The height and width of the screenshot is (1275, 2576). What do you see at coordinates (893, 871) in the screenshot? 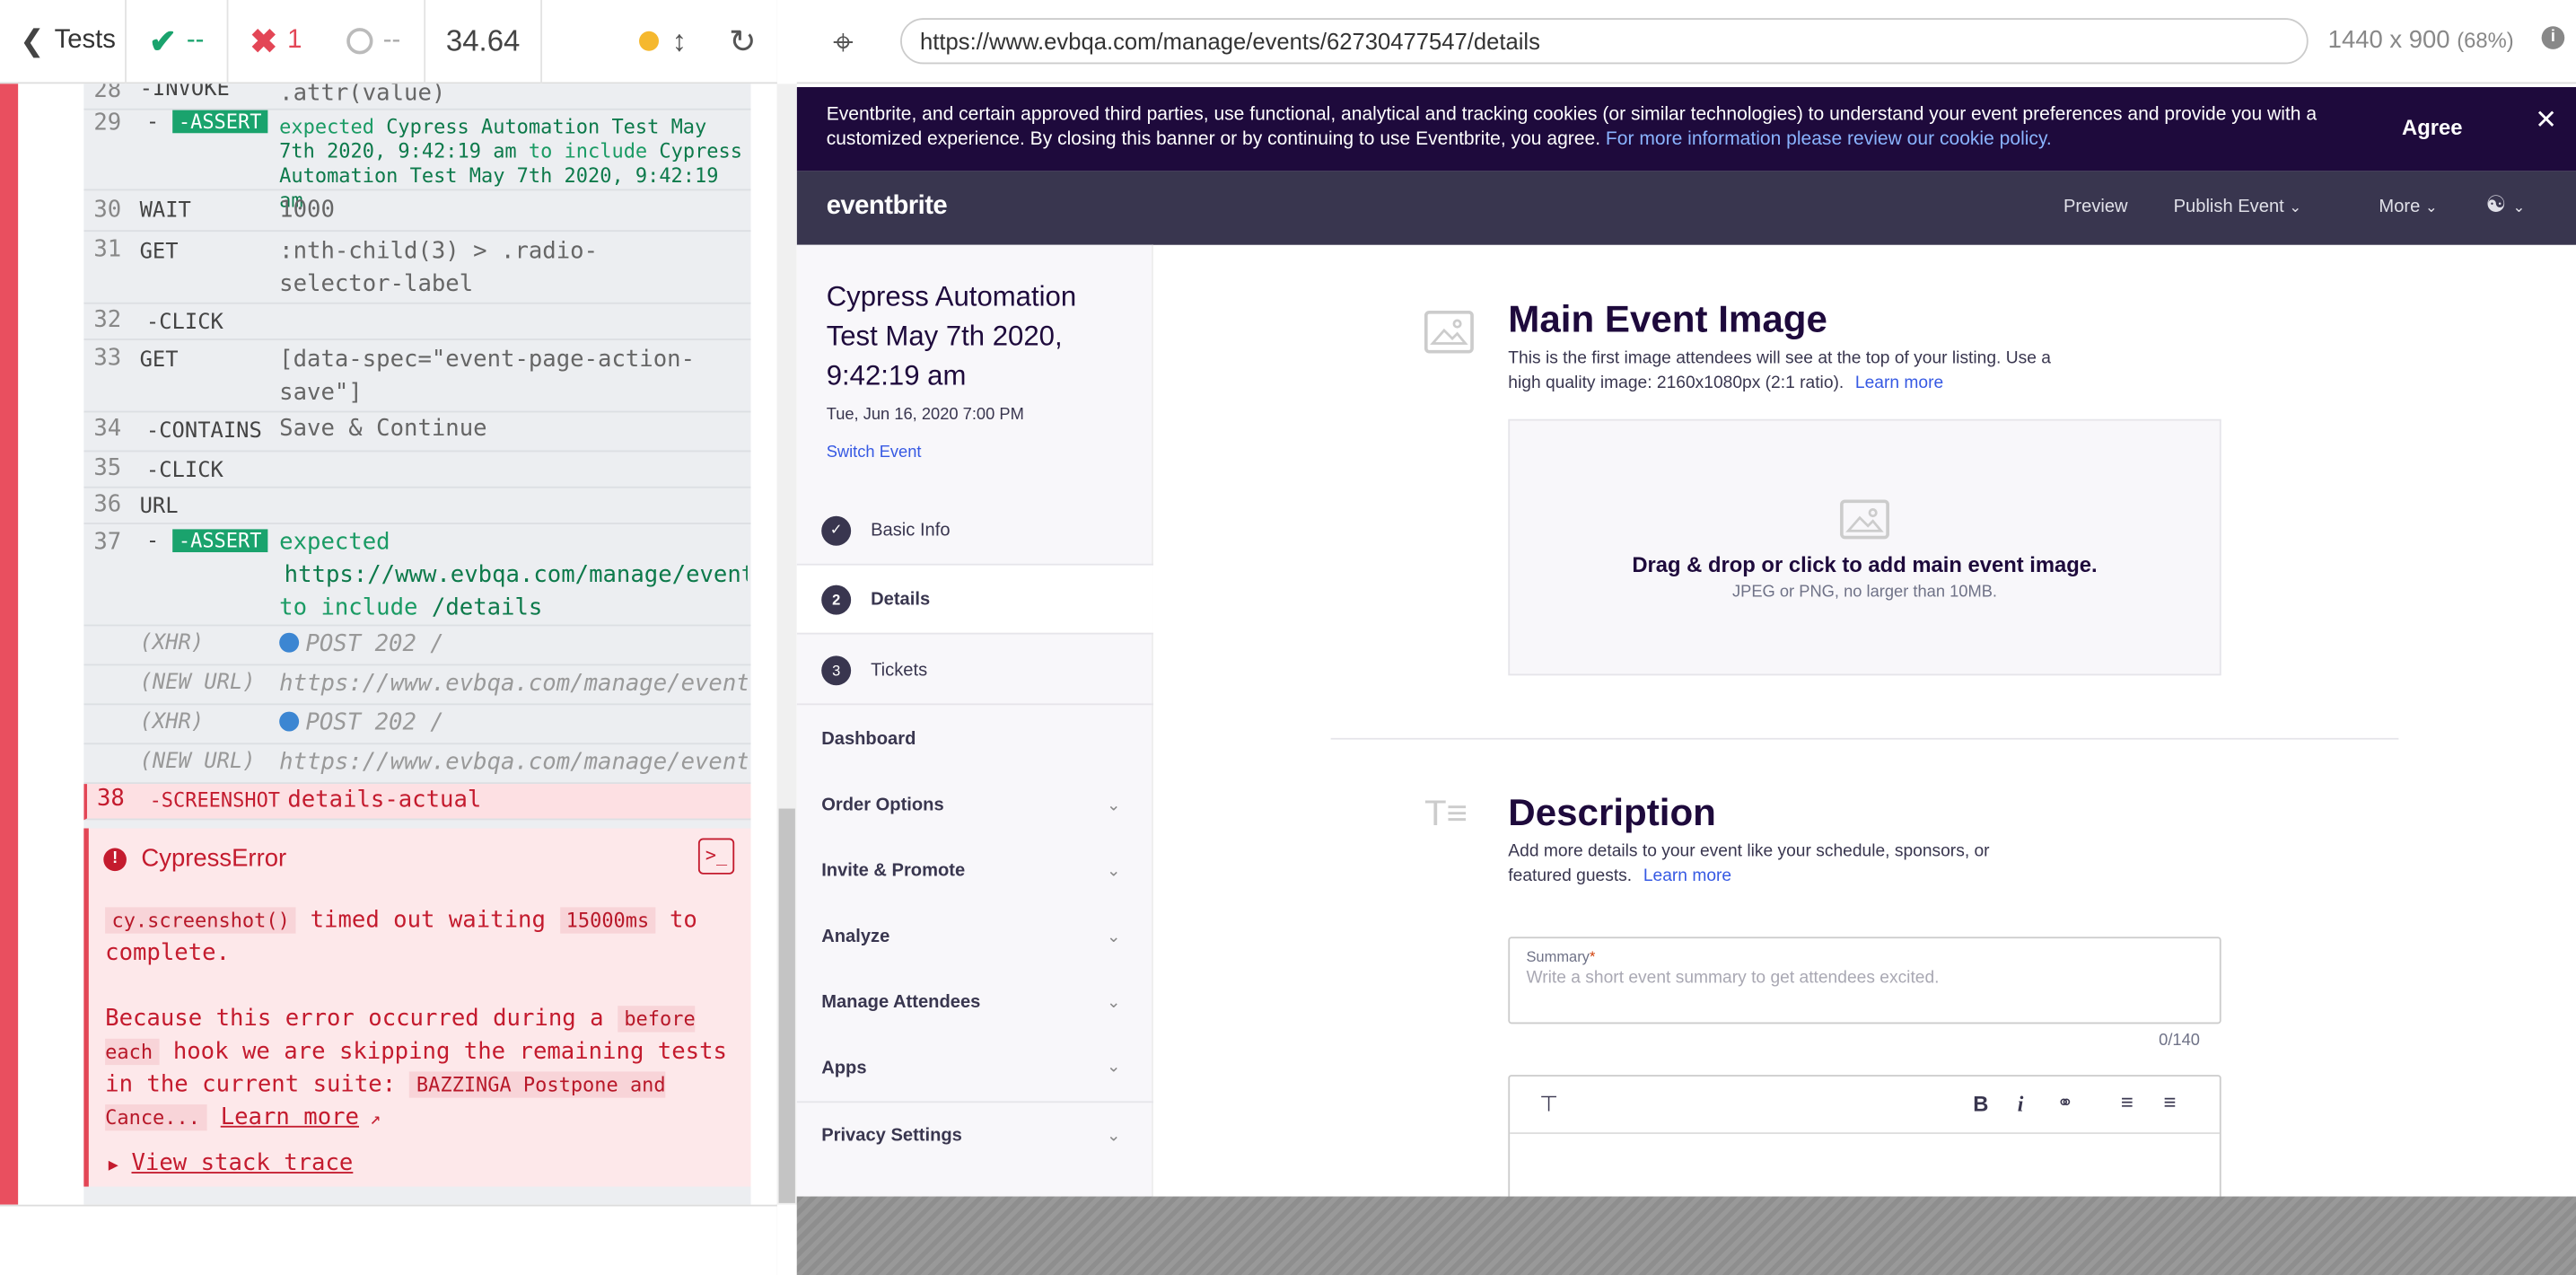
I see `menu-label: Invite & Promote` at bounding box center [893, 871].